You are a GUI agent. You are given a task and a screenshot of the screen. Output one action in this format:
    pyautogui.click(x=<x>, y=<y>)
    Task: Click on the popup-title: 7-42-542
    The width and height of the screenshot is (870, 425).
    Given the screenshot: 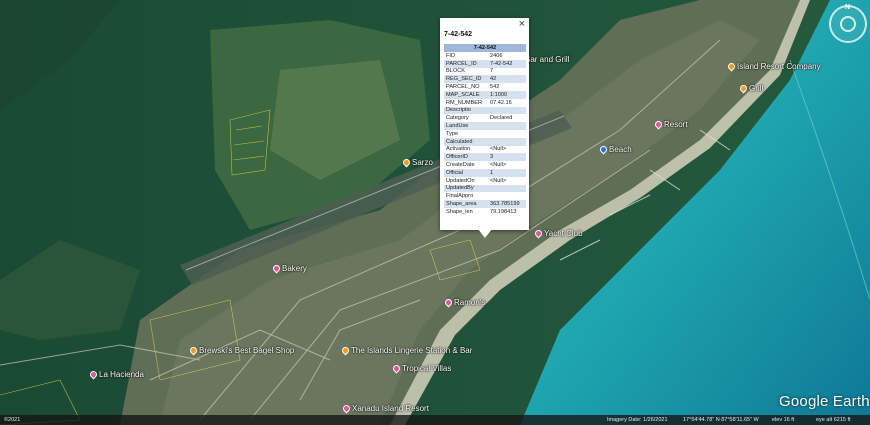 What is the action you would take?
    pyautogui.click(x=458, y=34)
    